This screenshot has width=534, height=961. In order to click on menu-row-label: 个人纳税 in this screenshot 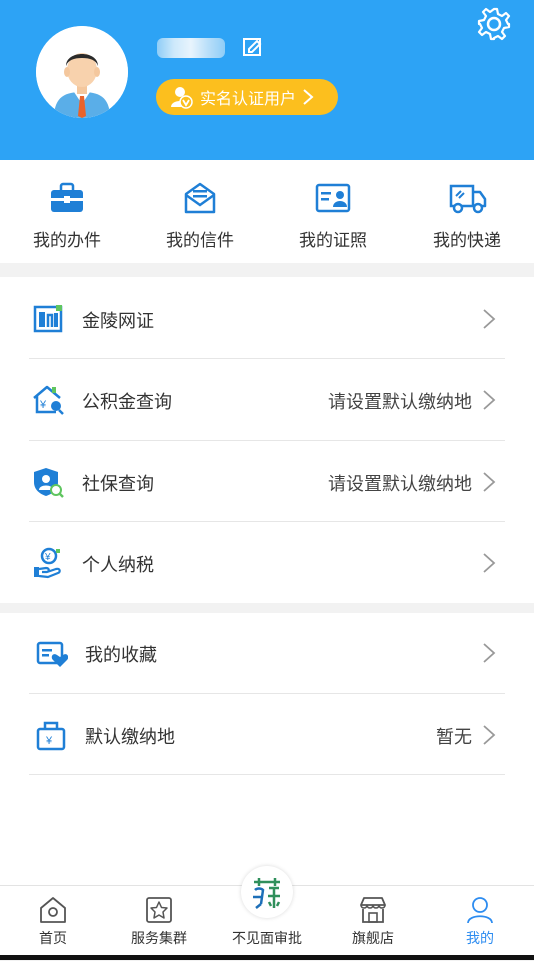, I will do `click(118, 565)`.